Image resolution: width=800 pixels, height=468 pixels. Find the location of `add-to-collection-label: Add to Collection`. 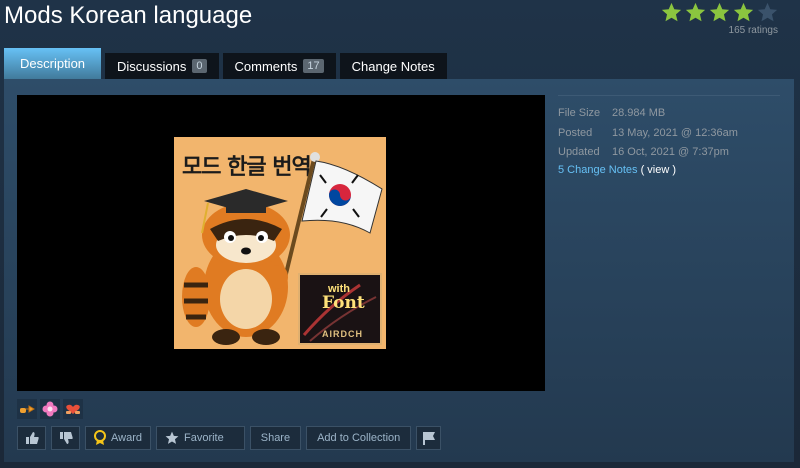

add-to-collection-label: Add to Collection is located at coordinates (359, 438).